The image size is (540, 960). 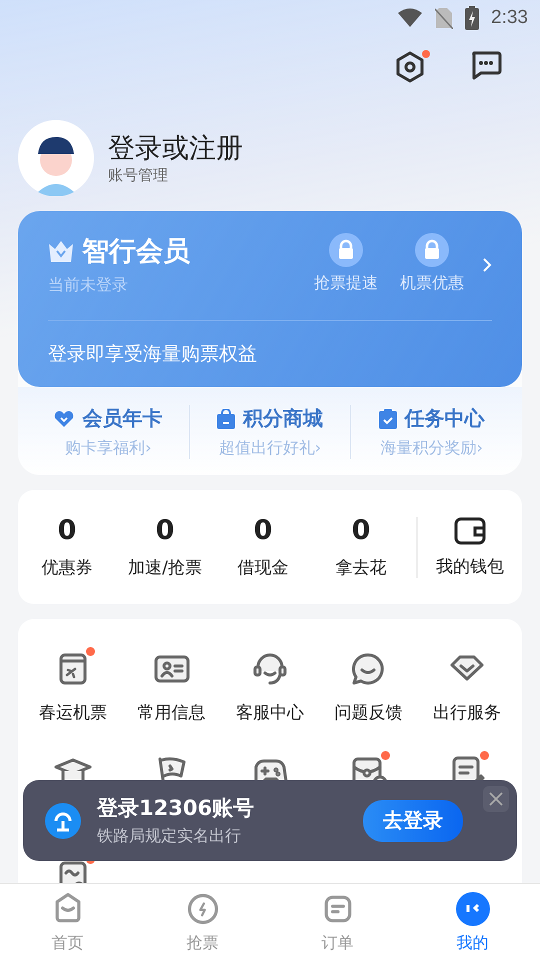 I want to click on stat-label: 拿去花, so click(x=361, y=567).